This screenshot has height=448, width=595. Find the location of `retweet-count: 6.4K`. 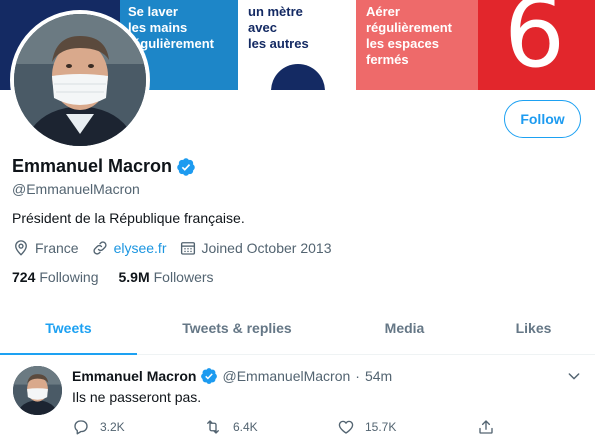

retweet-count: 6.4K is located at coordinates (245, 427).